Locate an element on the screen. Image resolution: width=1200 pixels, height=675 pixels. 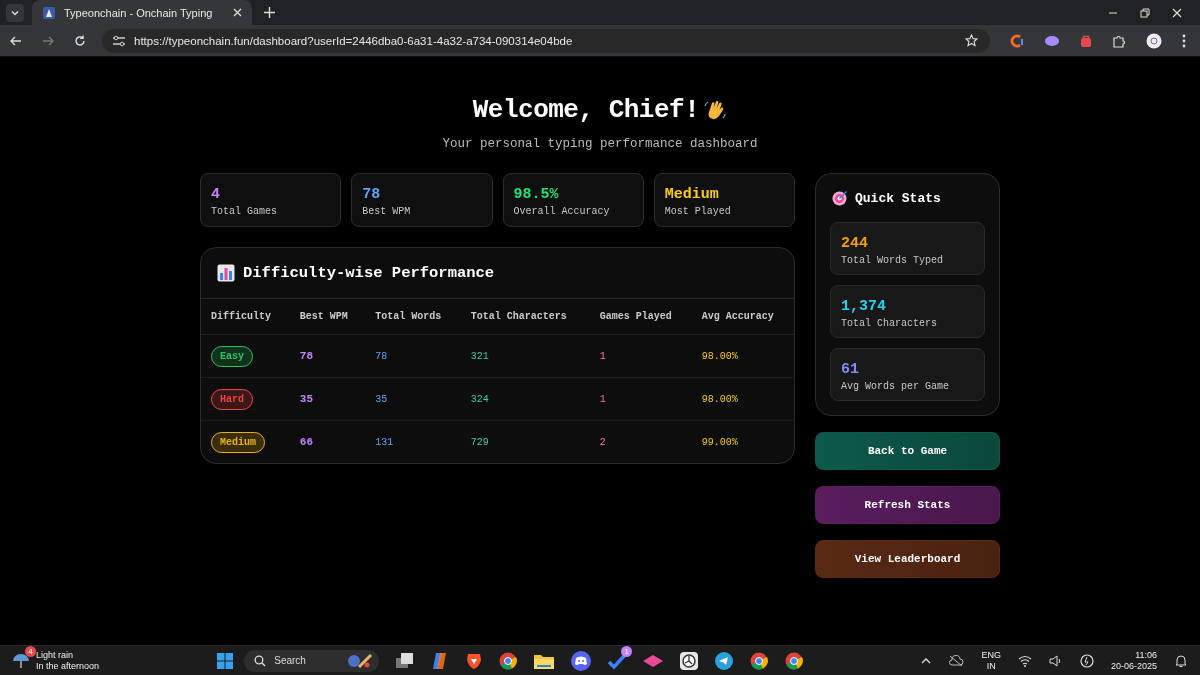
panel-title: Difficulty-wise Performance is located at coordinates (369, 273).